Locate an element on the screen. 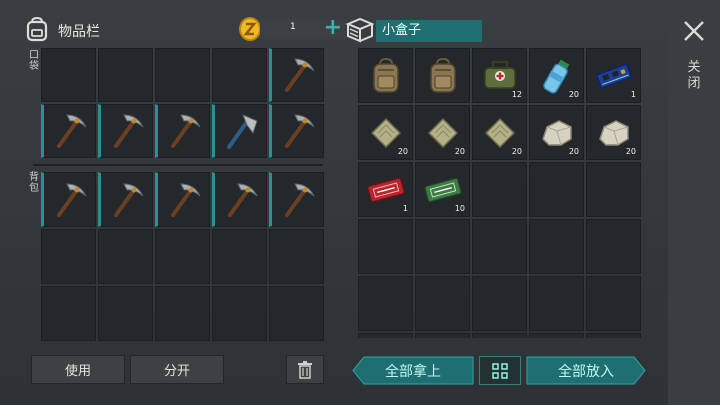  backpack-outline-icon is located at coordinates (37, 29).